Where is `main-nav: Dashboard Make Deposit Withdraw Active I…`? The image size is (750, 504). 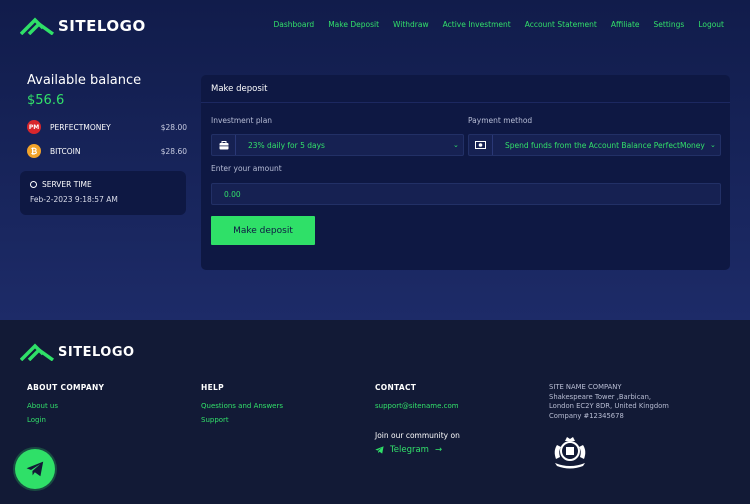 main-nav: Dashboard Make Deposit Withdraw Active I… is located at coordinates (499, 24).